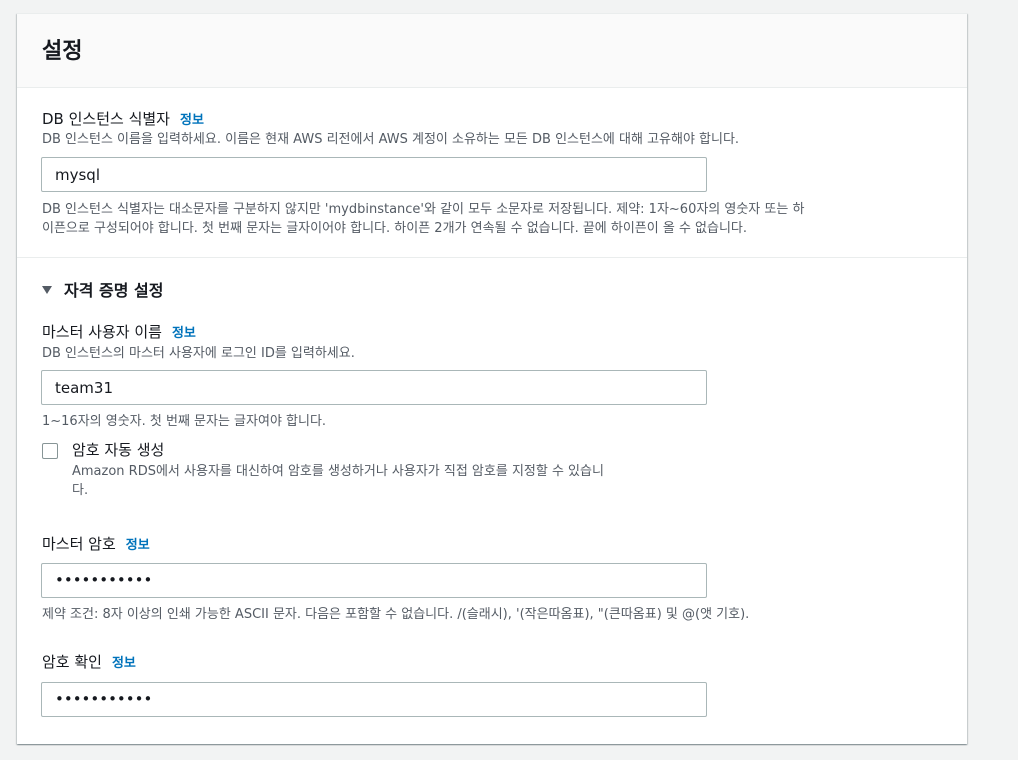 The height and width of the screenshot is (760, 1018). Describe the element at coordinates (198, 353) in the screenshot. I see `master-username-description: DB 인스턴스의 마스터 사용자에 로그인 ID를 입력하세요.` at that location.